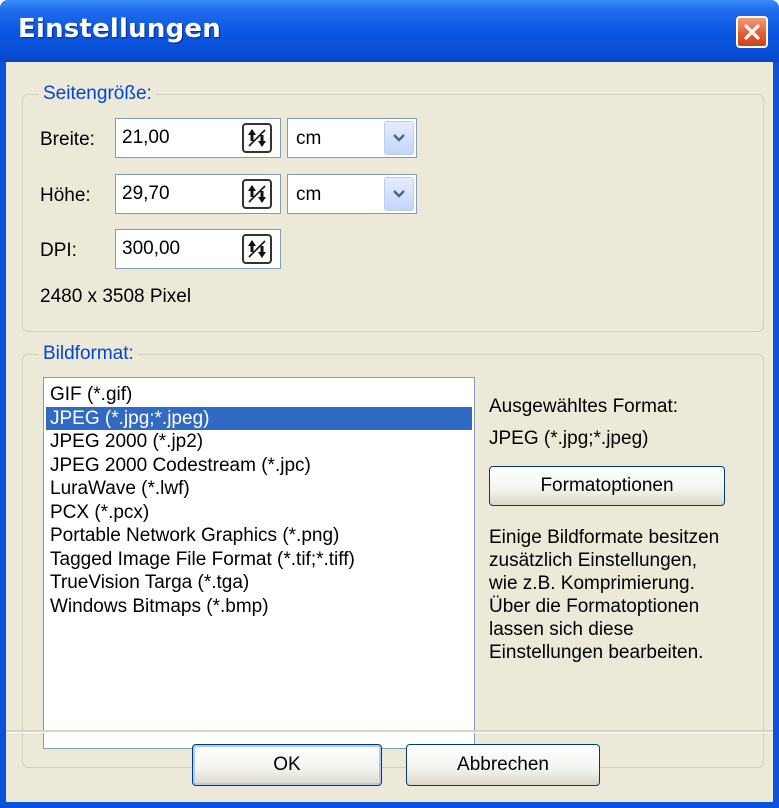 This screenshot has height=808, width=779. What do you see at coordinates (352, 194) in the screenshot?
I see `height-unit-select: cm` at bounding box center [352, 194].